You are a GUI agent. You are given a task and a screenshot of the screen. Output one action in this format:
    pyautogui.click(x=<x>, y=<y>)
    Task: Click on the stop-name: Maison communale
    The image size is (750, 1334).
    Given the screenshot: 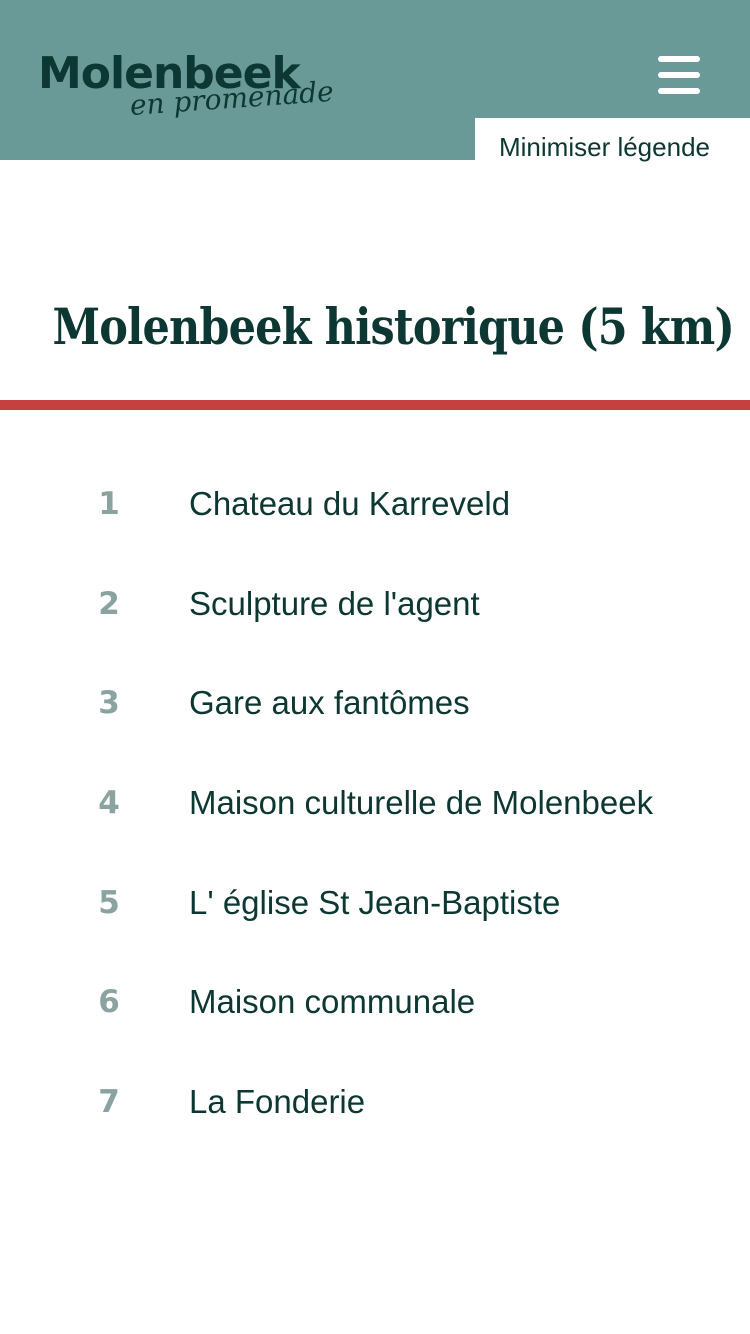 What is the action you would take?
    pyautogui.click(x=332, y=1002)
    